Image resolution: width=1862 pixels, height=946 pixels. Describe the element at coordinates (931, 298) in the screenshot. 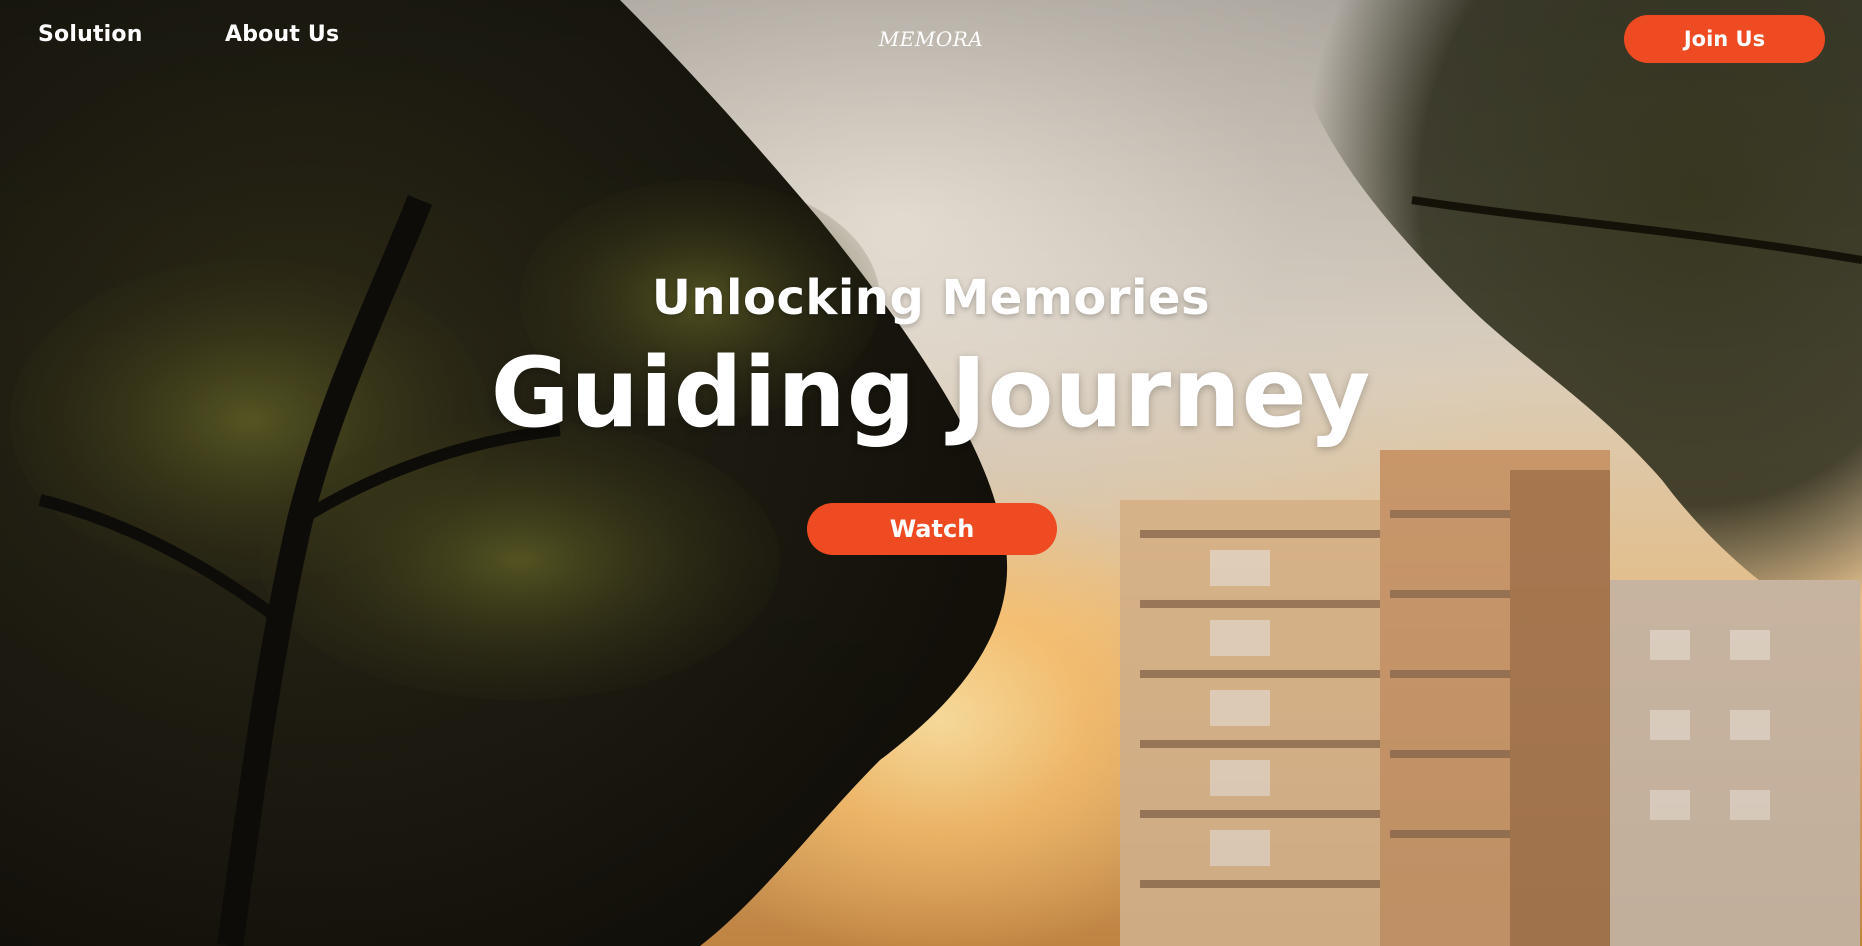

I see `hero-subtitle: Unlocking Memories` at that location.